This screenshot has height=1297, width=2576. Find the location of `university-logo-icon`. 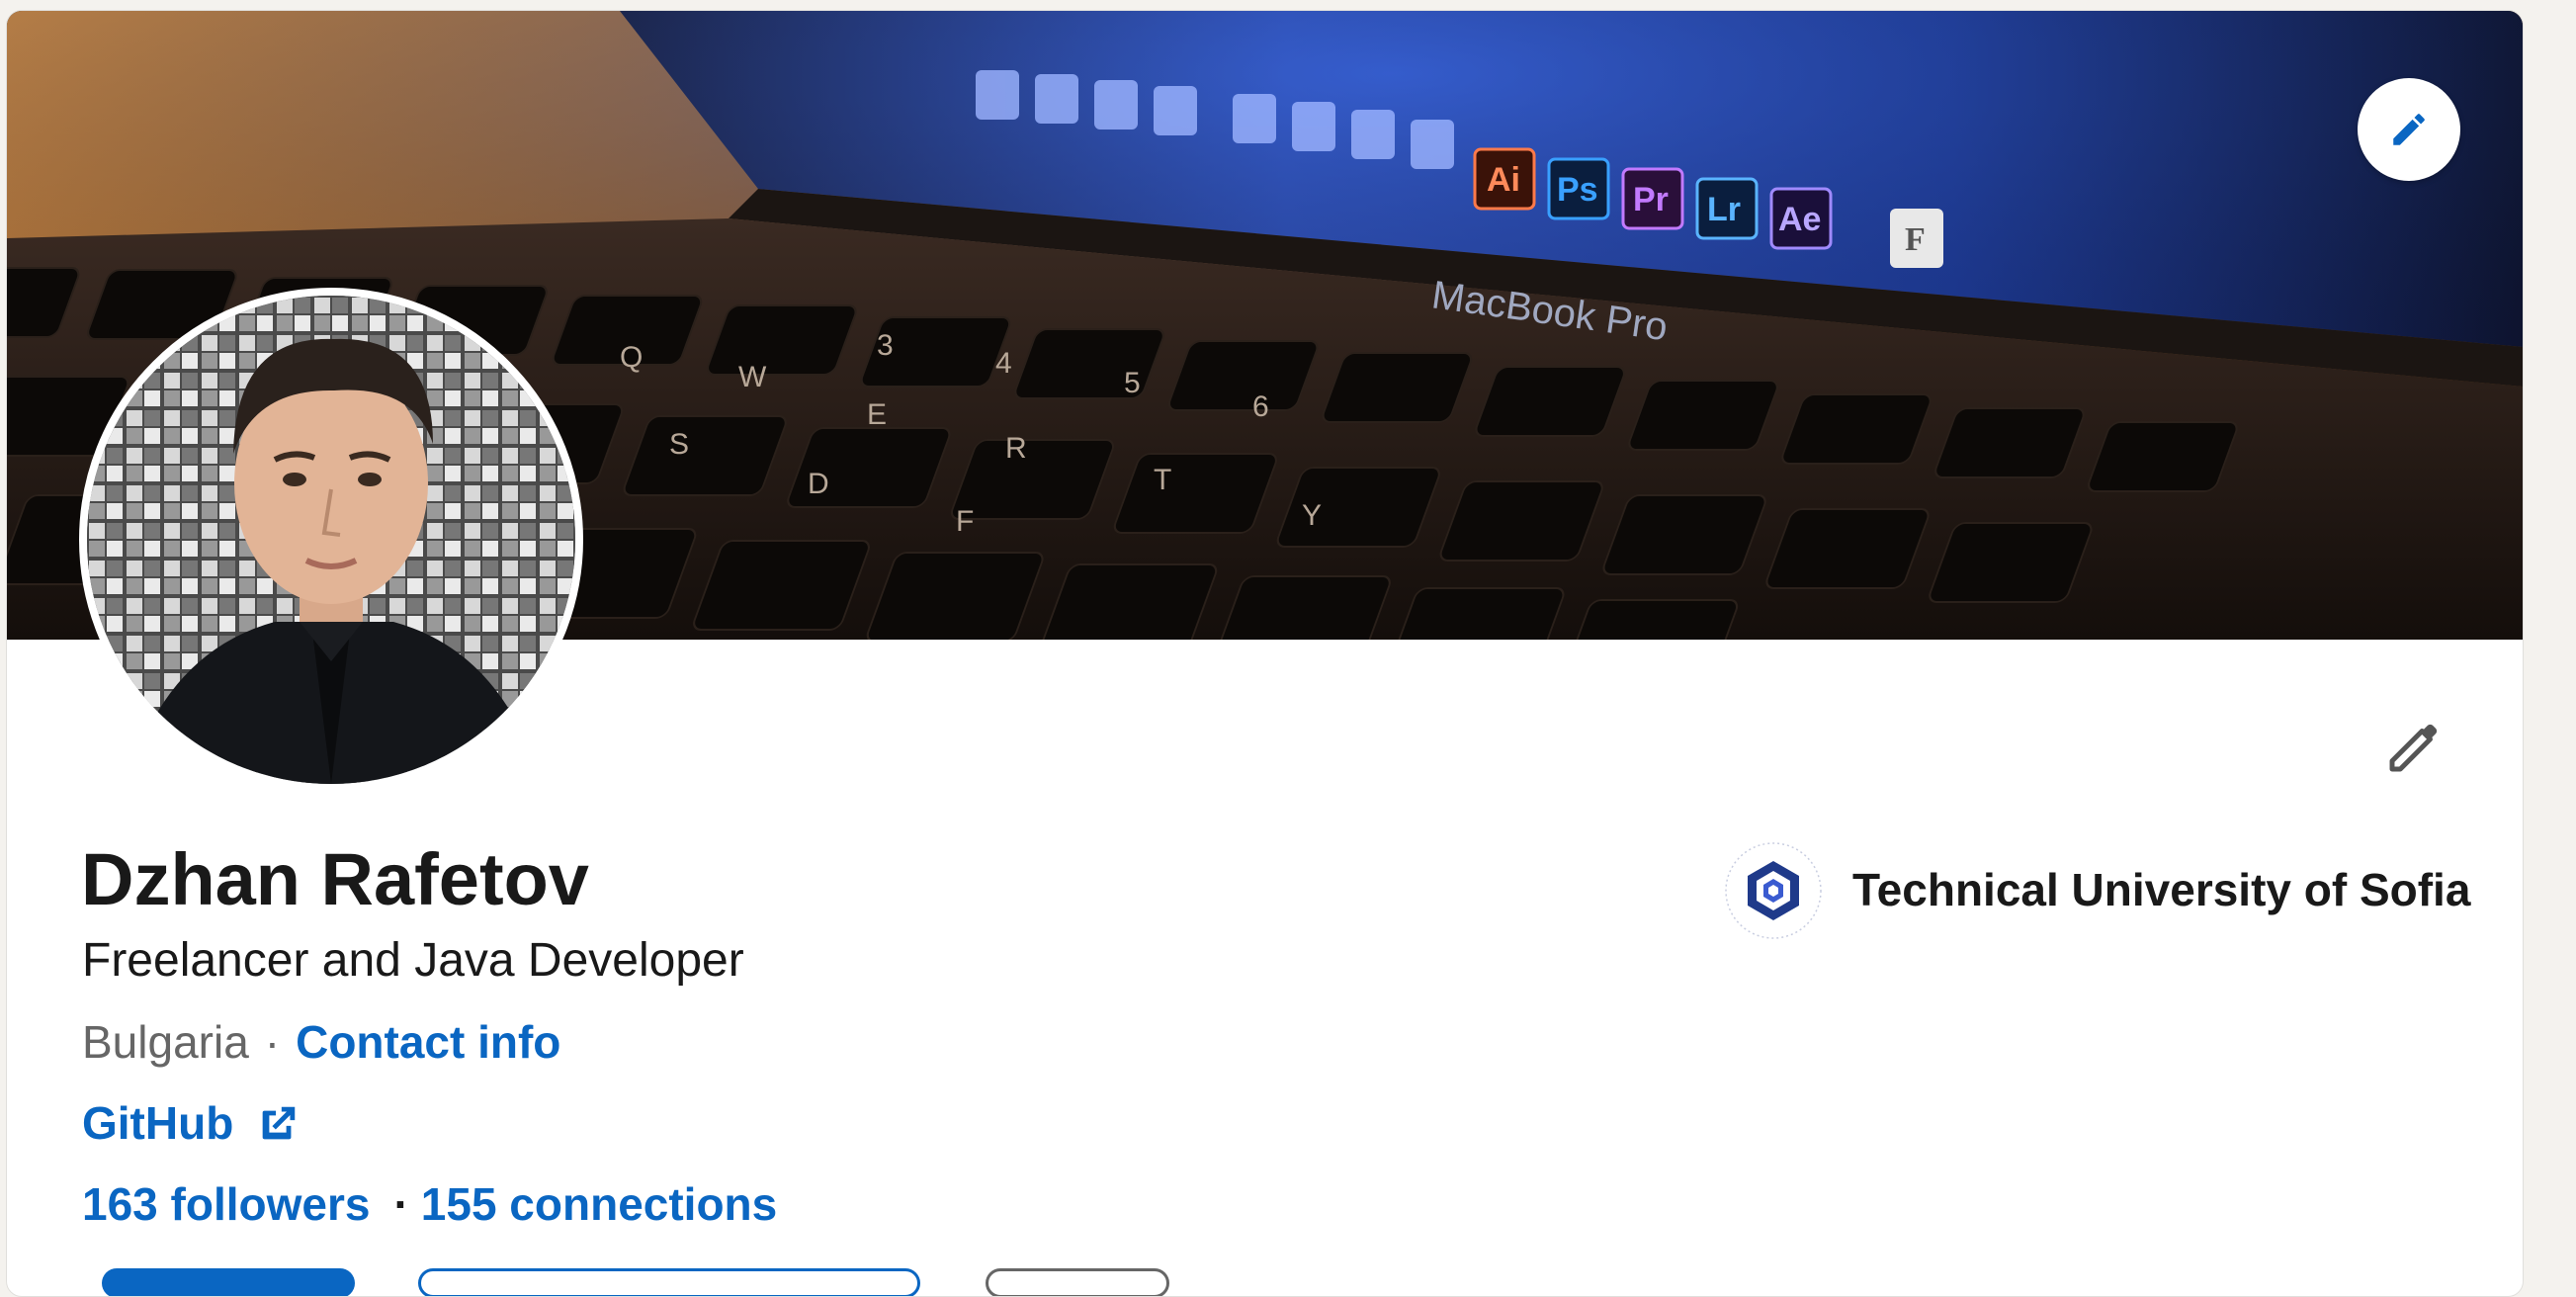

university-logo-icon is located at coordinates (1773, 890).